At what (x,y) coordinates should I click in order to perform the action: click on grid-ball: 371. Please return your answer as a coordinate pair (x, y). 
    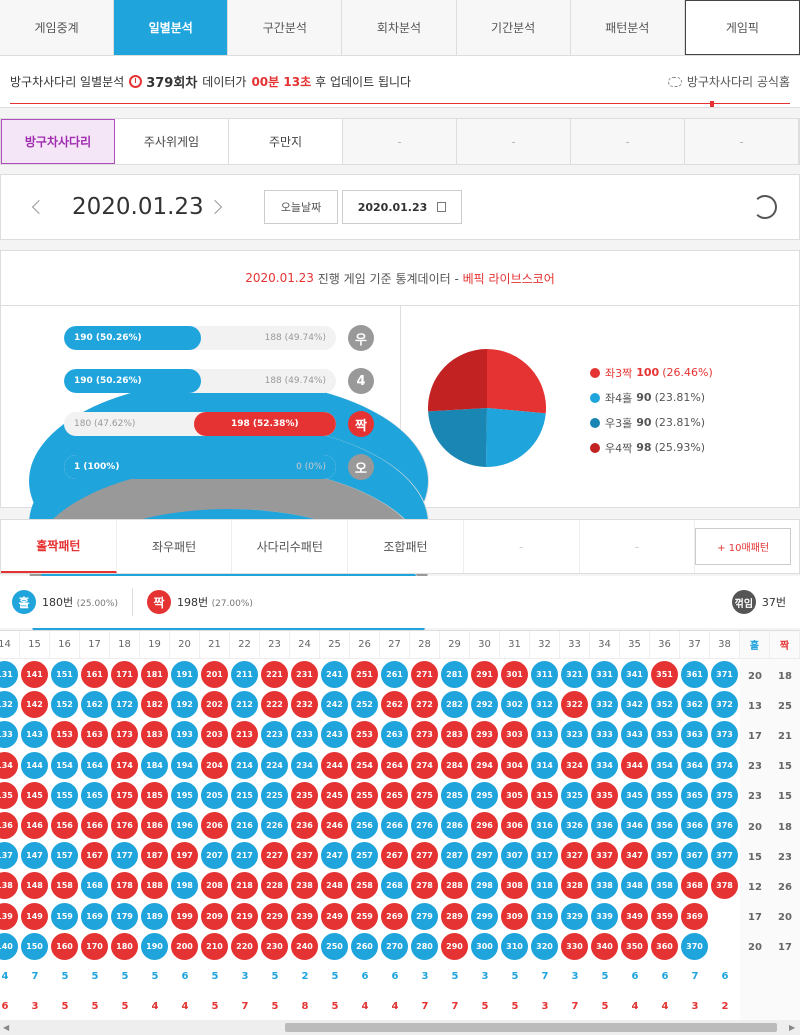
    Looking at the image, I should click on (724, 674).